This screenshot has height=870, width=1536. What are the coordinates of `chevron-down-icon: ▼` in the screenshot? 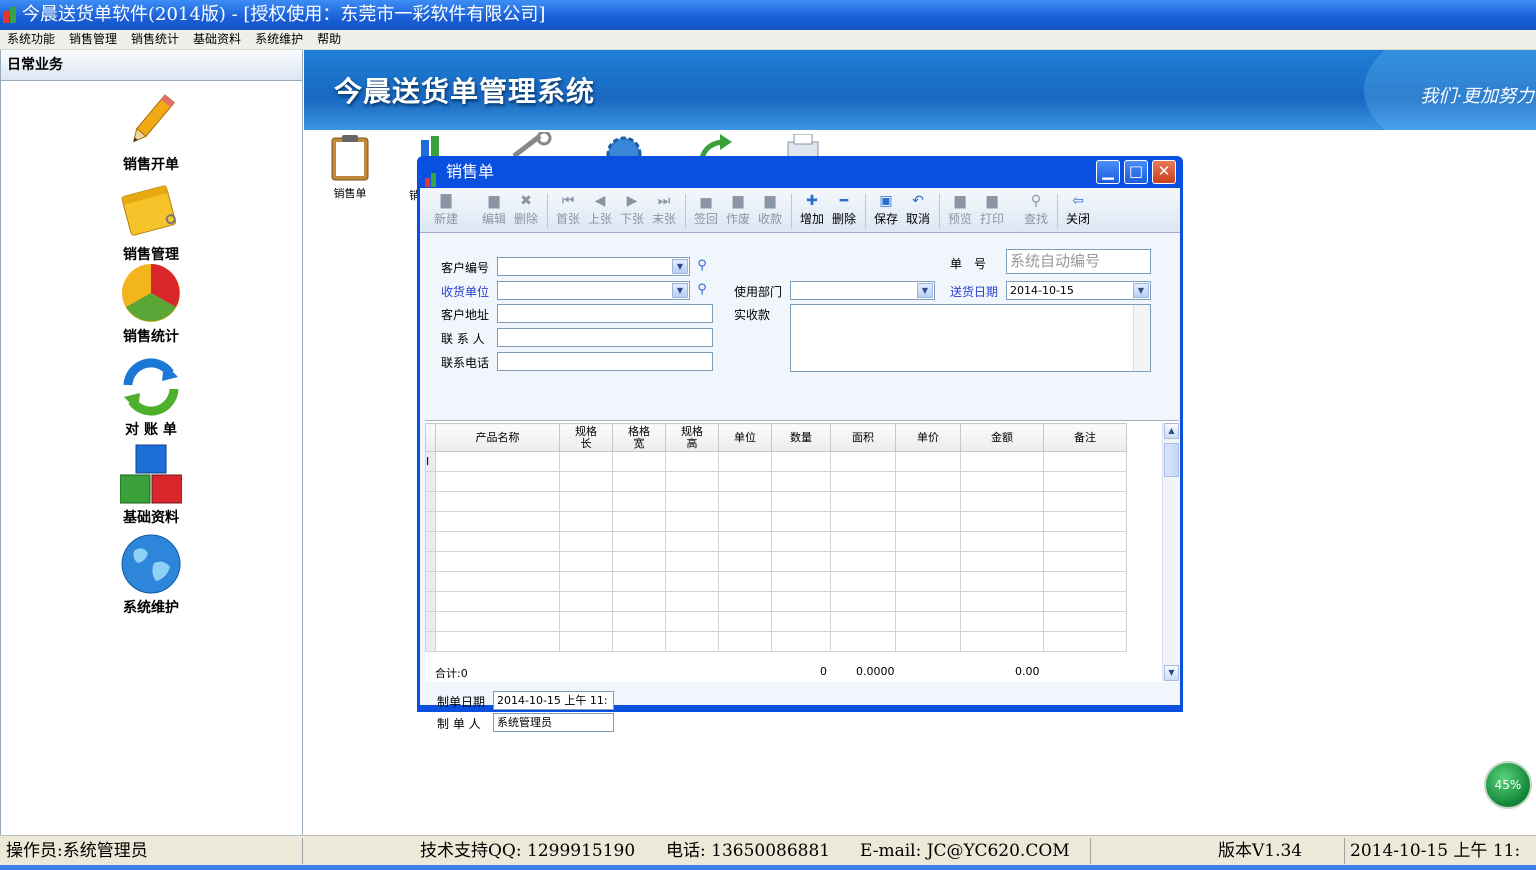 It's located at (680, 290).